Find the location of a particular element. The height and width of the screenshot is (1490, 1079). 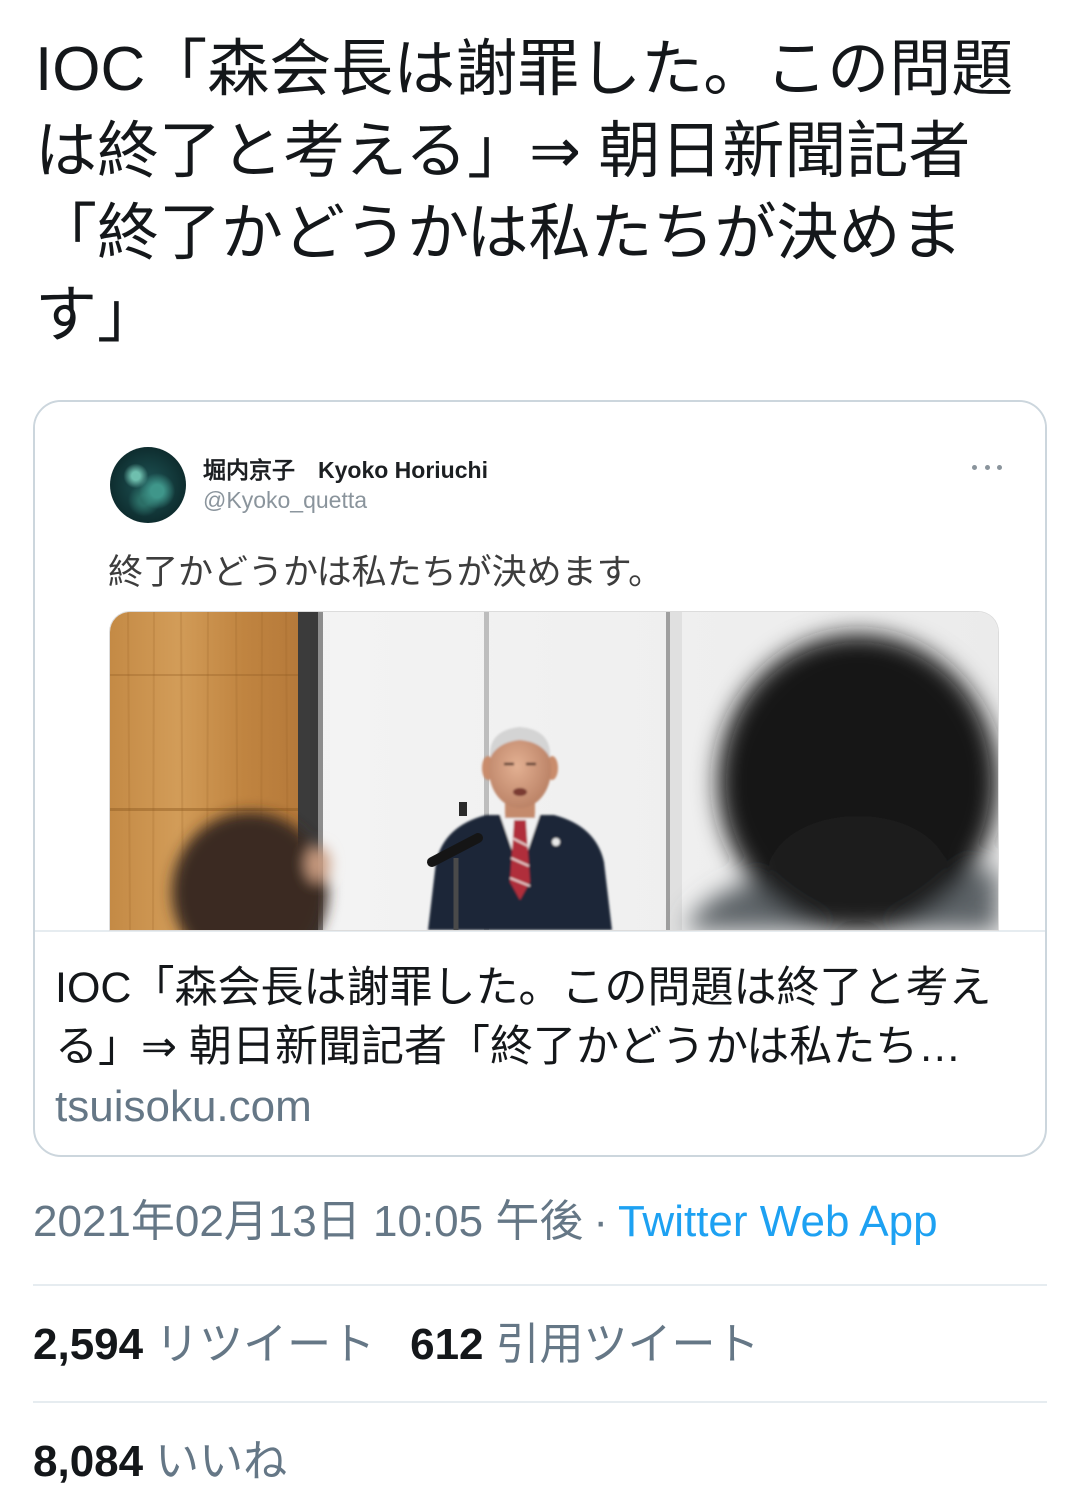

quote-label: 引用ツイート is located at coordinates (627, 1344).